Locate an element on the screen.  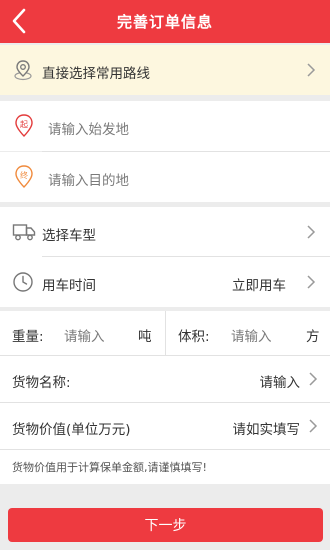
goods-name-input: 请输入 is located at coordinates (280, 381).